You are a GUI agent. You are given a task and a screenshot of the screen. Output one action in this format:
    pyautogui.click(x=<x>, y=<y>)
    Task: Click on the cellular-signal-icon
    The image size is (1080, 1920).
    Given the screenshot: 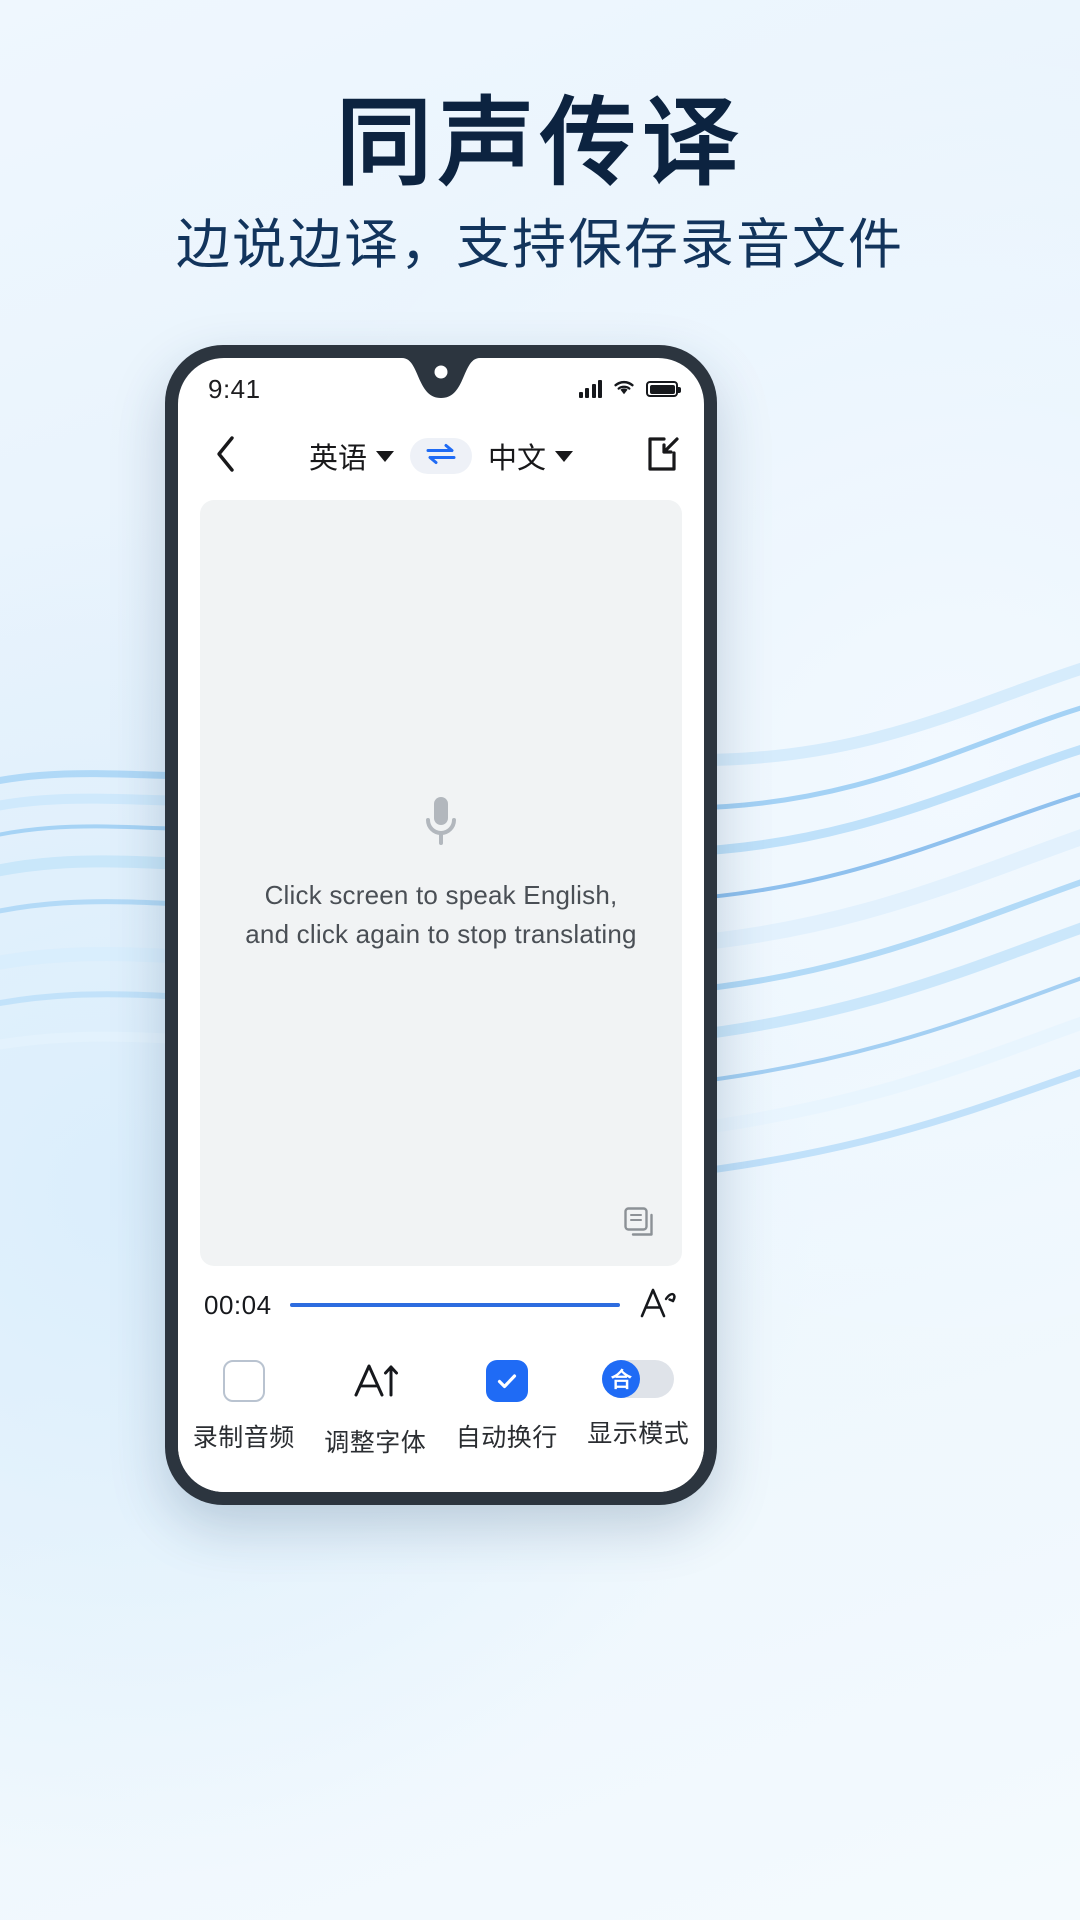 What is the action you would take?
    pyautogui.click(x=590, y=389)
    